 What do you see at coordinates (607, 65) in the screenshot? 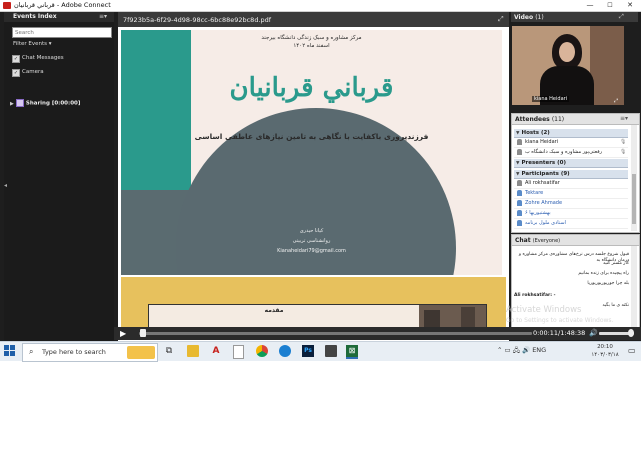
I see `bookshelf` at bounding box center [607, 65].